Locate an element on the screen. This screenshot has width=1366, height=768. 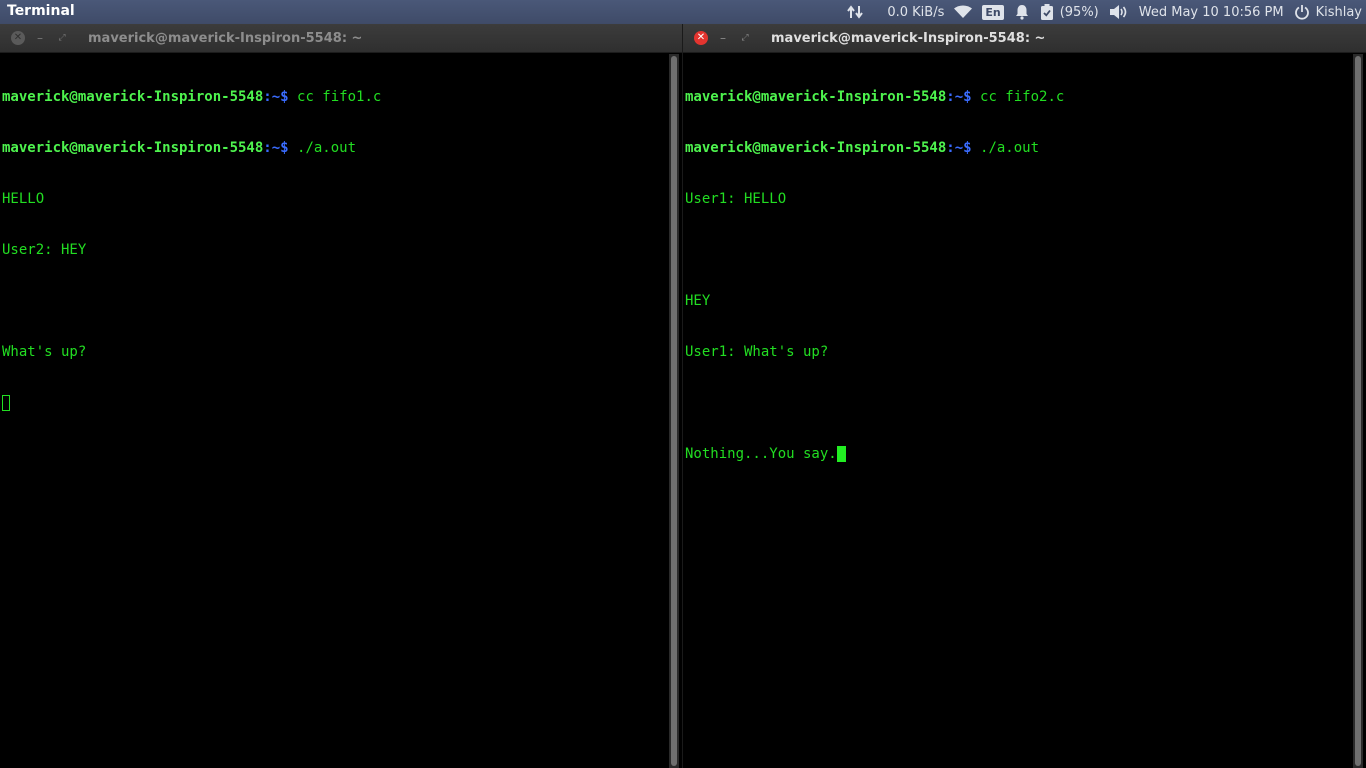
command-text: cc fifo1.c is located at coordinates (335, 97).